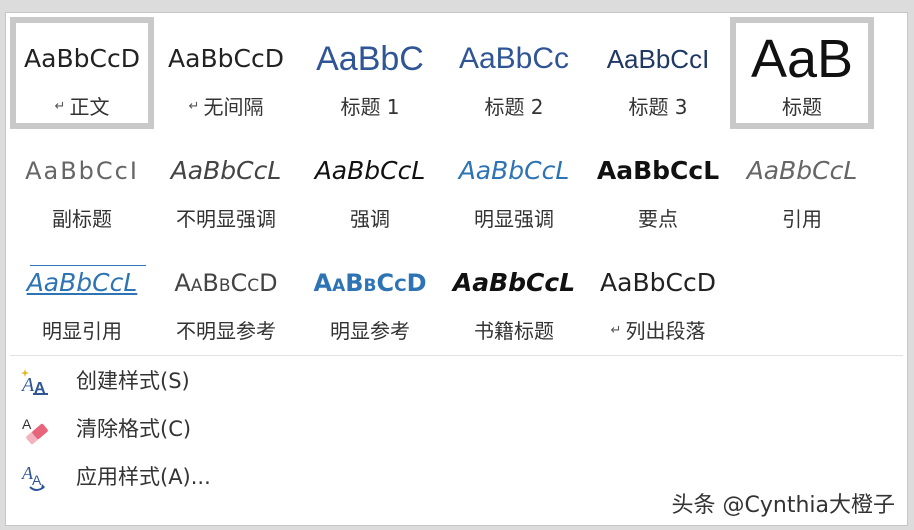 This screenshot has width=914, height=530. I want to click on style-normal: AaBbCcD ↵ 正文, so click(82, 73).